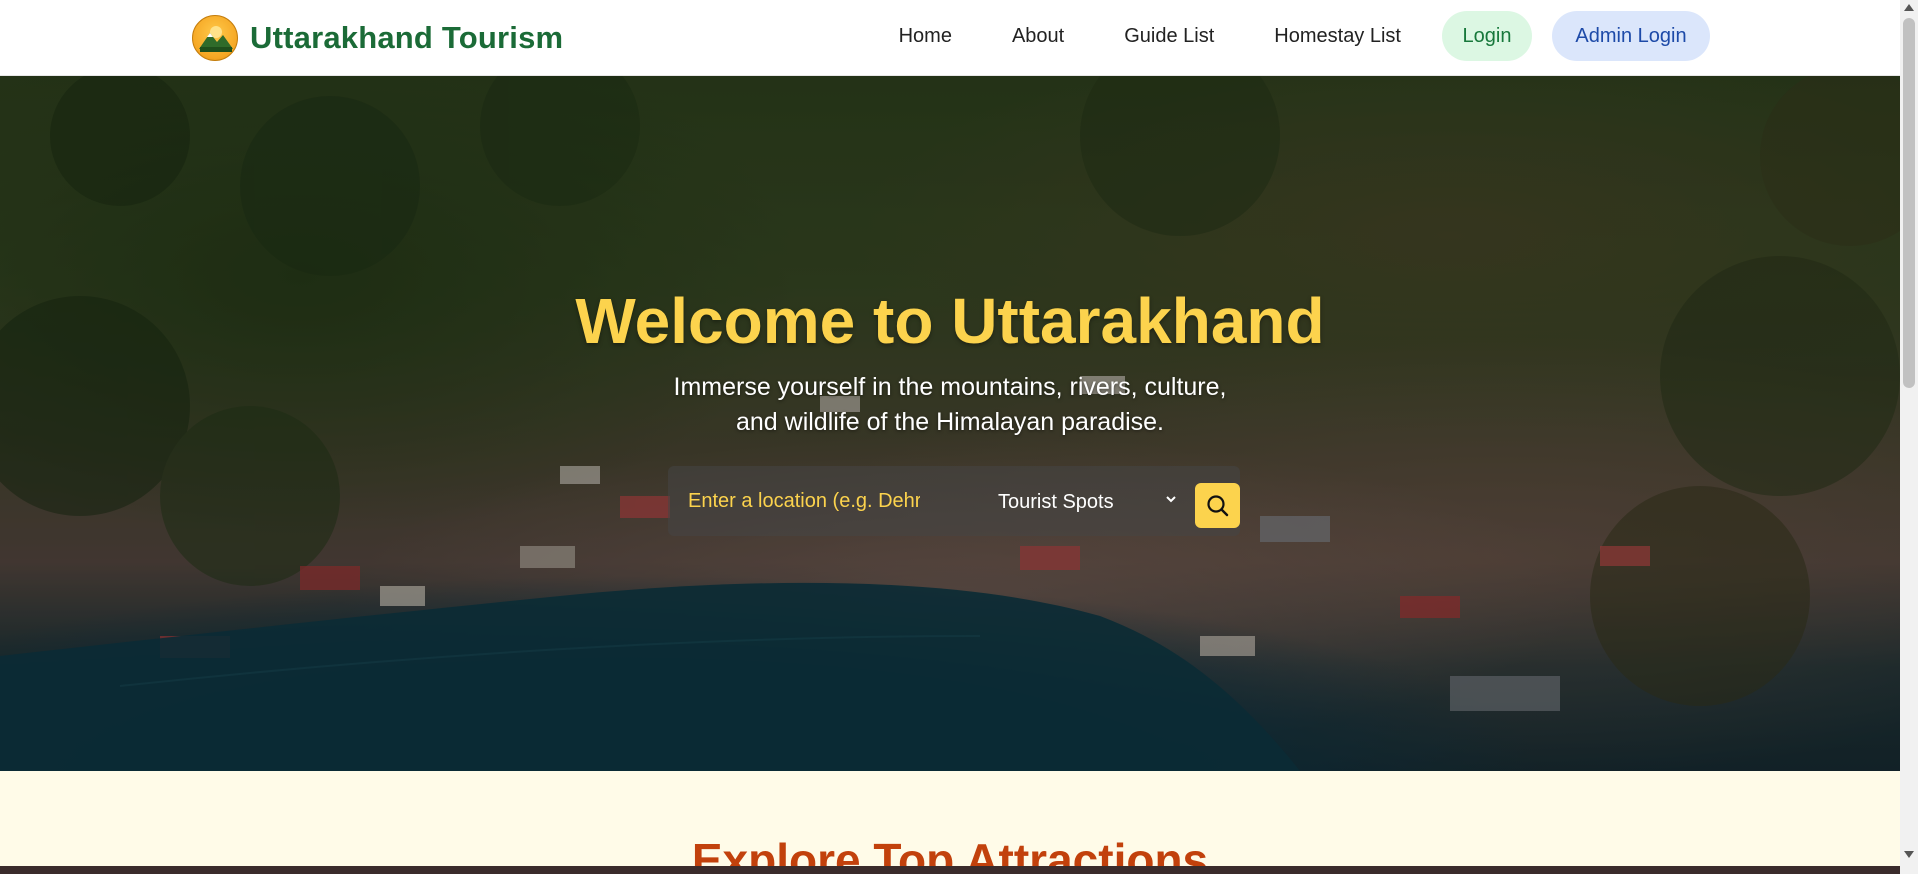 Image resolution: width=1918 pixels, height=874 pixels. I want to click on search-bar: Tourist Spots, so click(954, 501).